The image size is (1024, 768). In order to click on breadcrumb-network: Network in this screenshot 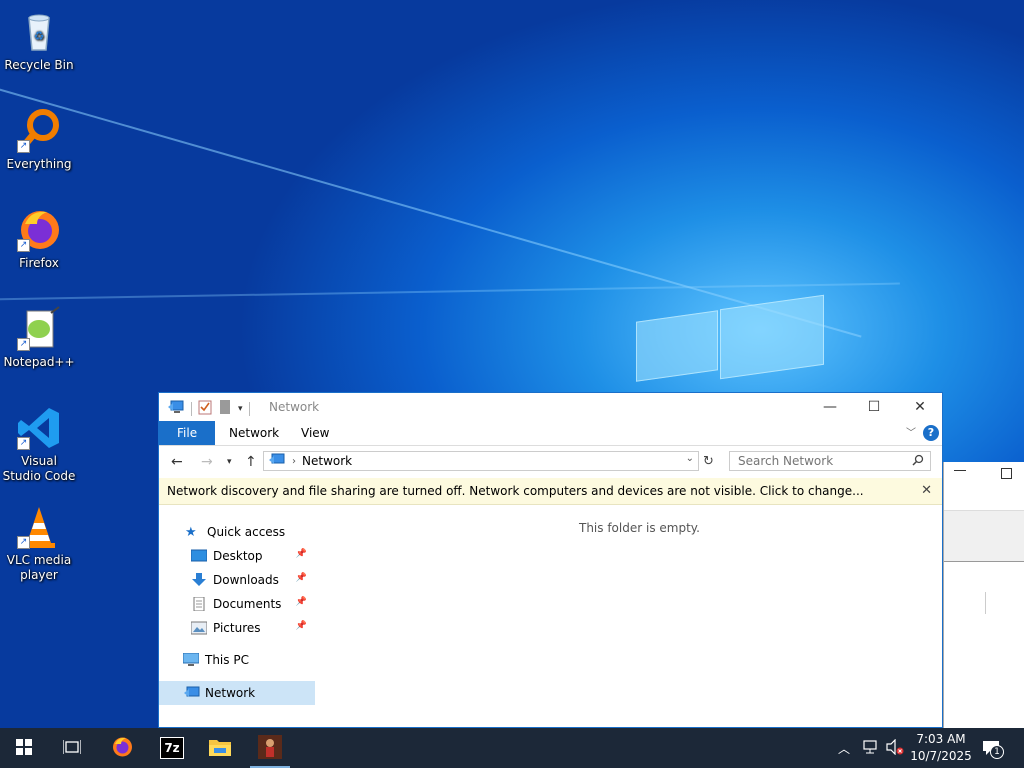, I will do `click(327, 461)`.